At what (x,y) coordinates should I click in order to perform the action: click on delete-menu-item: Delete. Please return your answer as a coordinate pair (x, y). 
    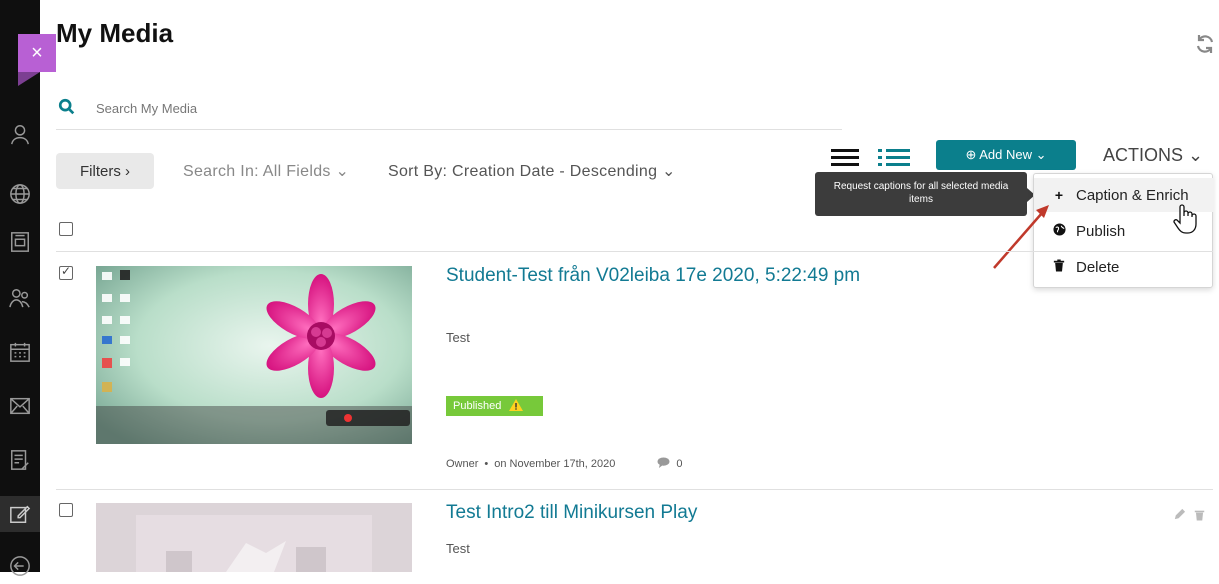
    Looking at the image, I should click on (1124, 267).